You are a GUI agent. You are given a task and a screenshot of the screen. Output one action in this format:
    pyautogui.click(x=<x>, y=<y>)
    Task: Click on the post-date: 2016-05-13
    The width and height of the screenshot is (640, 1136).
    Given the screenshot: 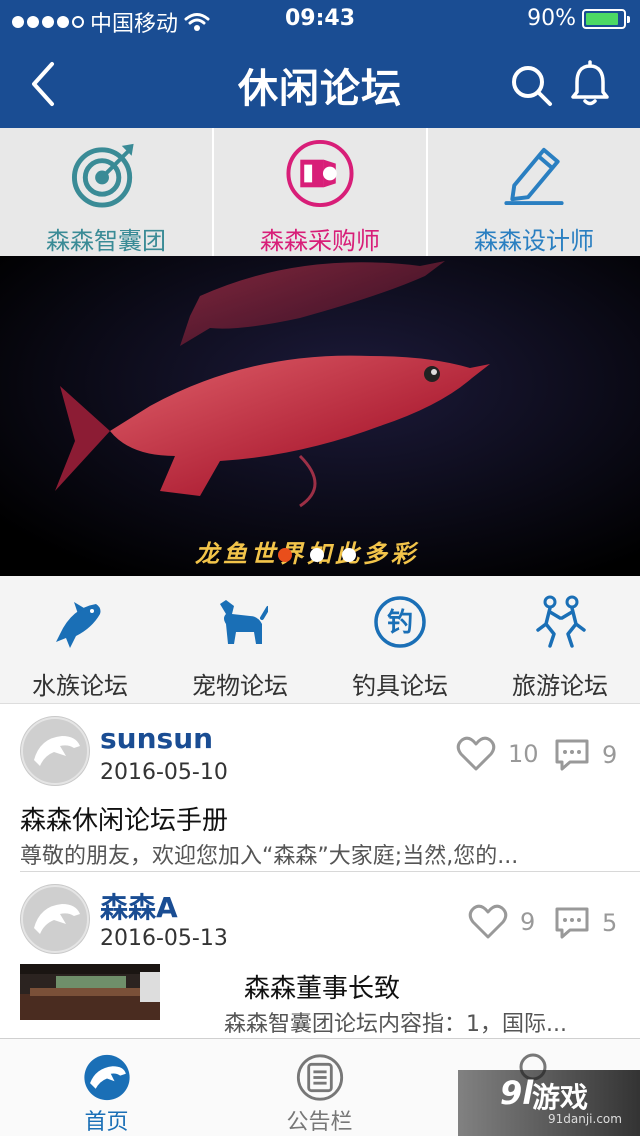 What is the action you would take?
    pyautogui.click(x=164, y=938)
    